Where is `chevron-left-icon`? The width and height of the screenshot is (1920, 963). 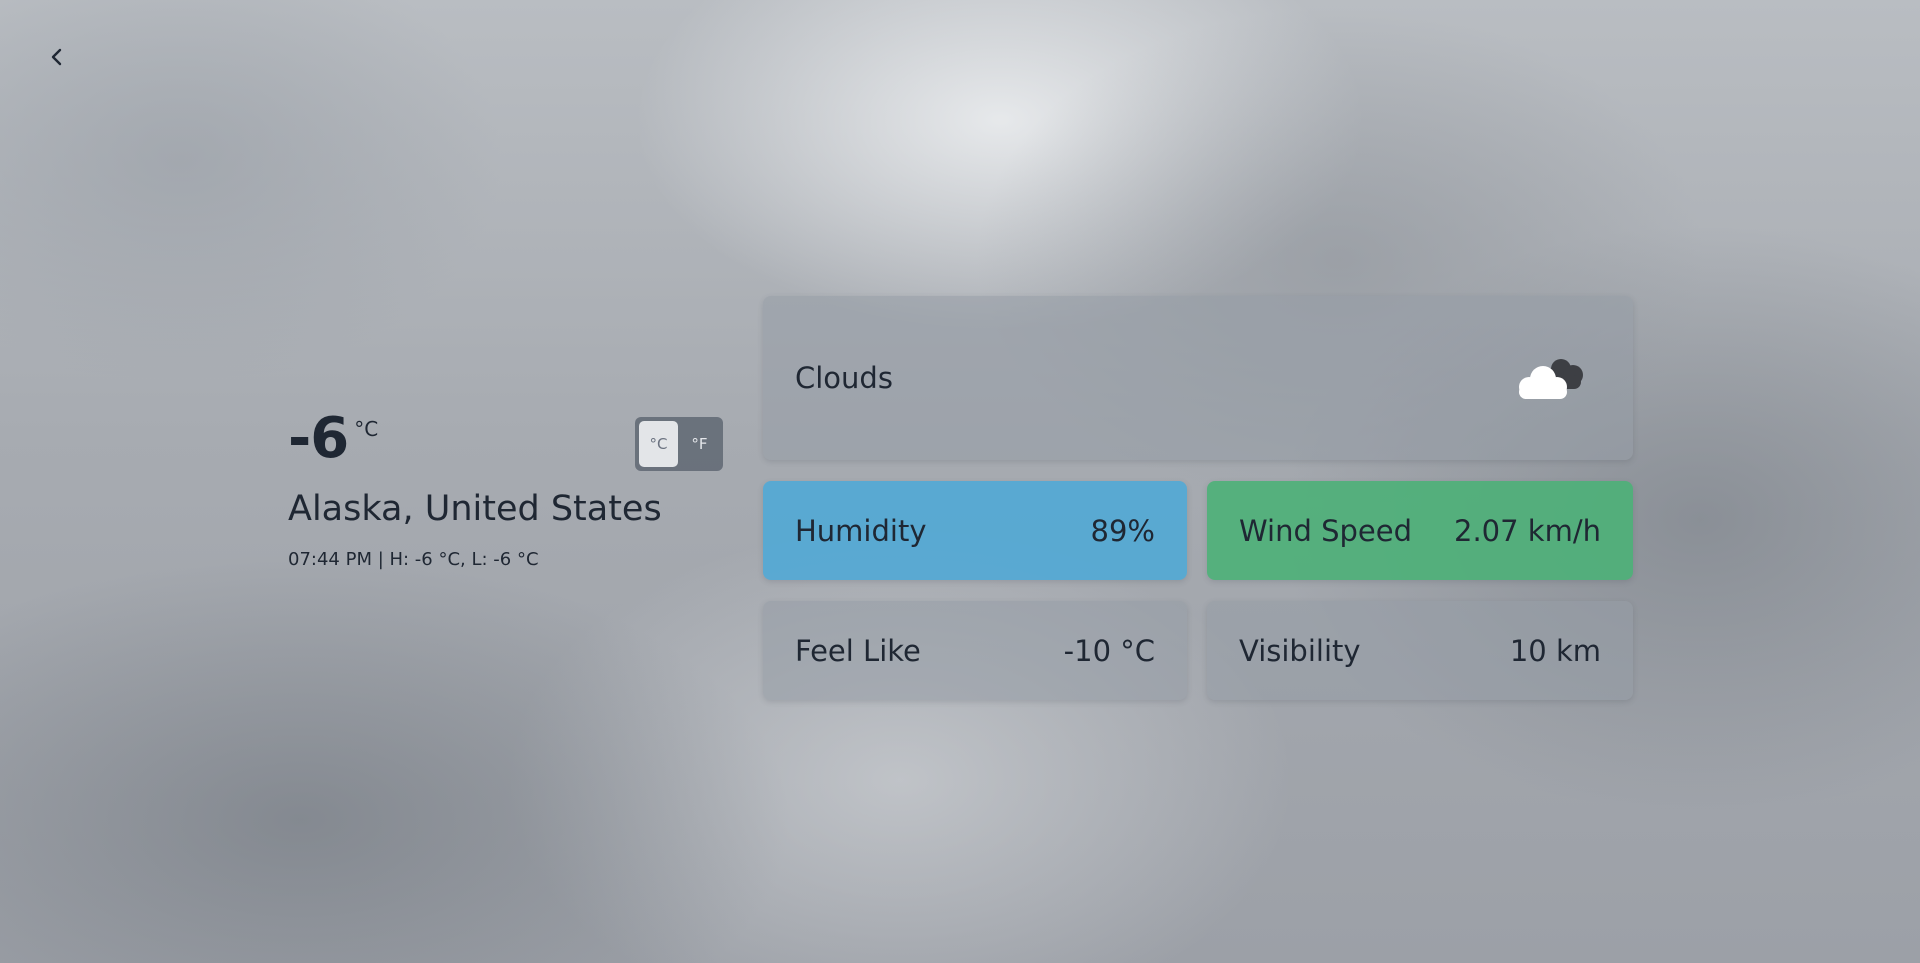
chevron-left-icon is located at coordinates (56, 57).